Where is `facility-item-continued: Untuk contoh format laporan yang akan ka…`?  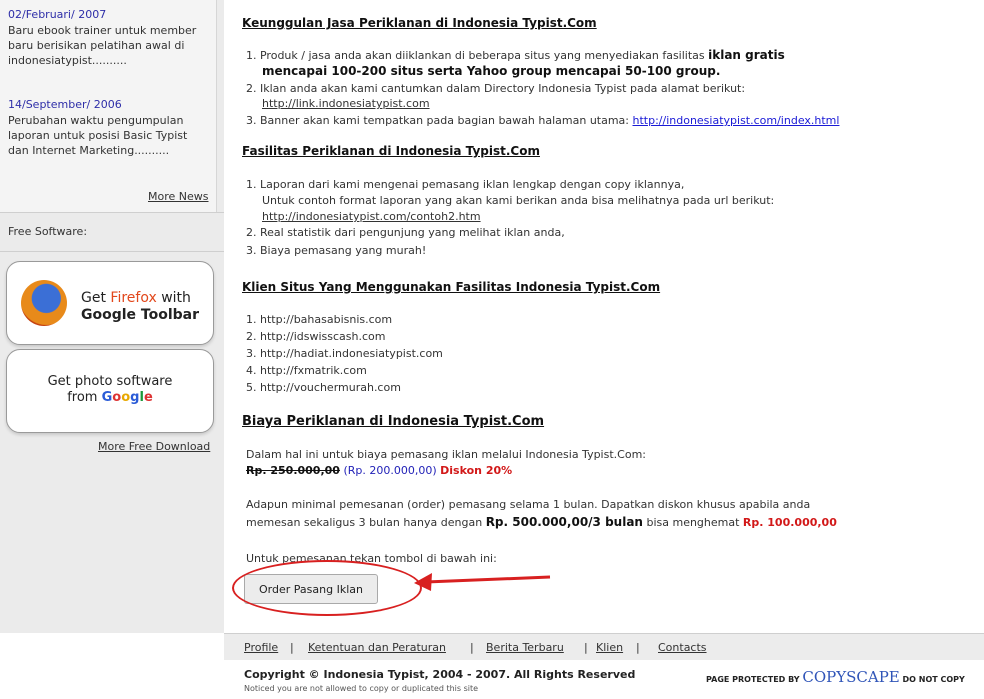
facility-item-continued: Untuk contoh format laporan yang akan ka… is located at coordinates (518, 200).